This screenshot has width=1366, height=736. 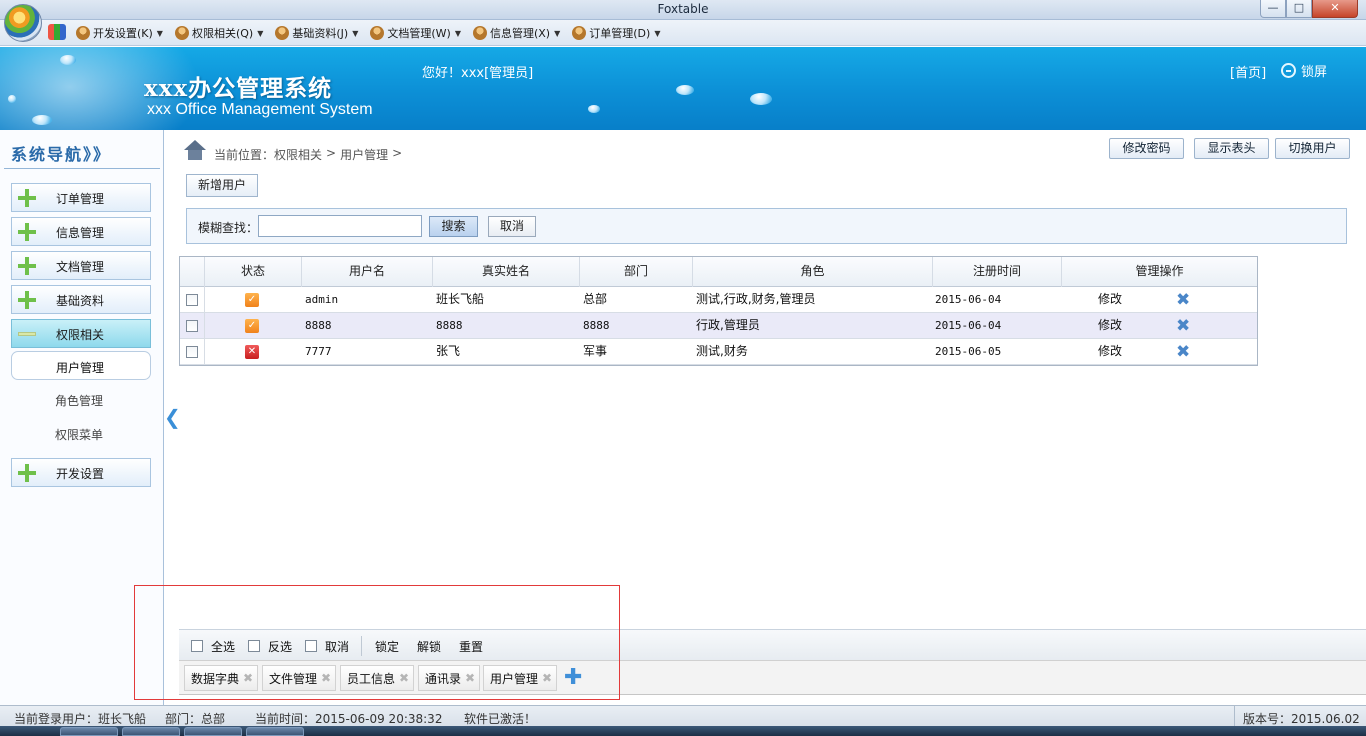 I want to click on column-header: 部门, so click(x=636, y=272).